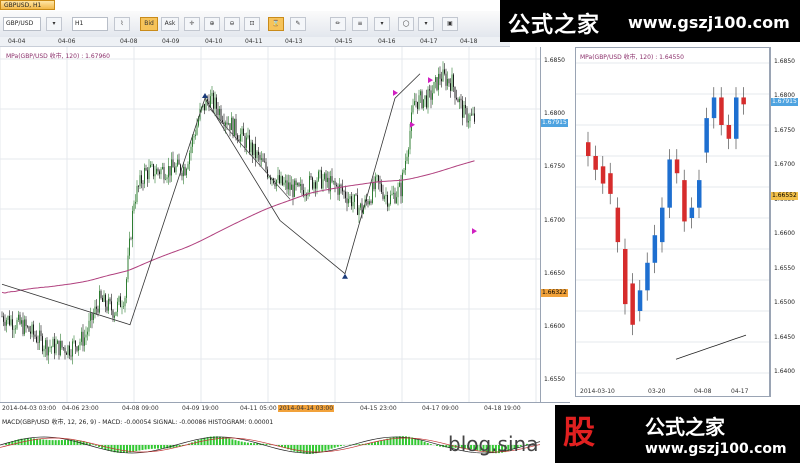 This screenshot has height=463, width=800. What do you see at coordinates (450, 24) in the screenshot?
I see `properties-button: ▣` at bounding box center [450, 24].